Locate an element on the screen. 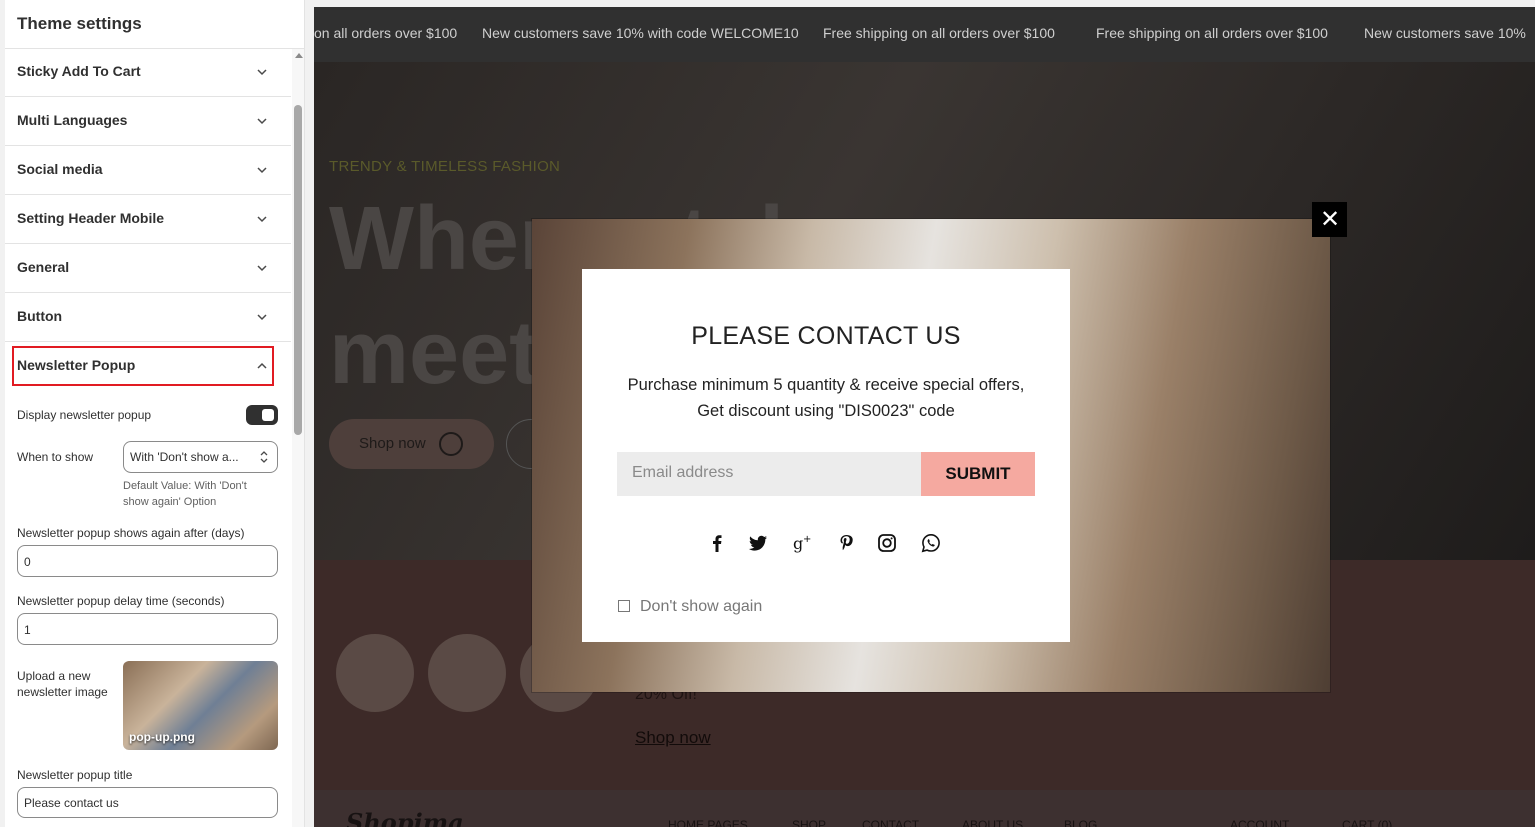 Image resolution: width=1535 pixels, height=827 pixels. scrollbar-thumb is located at coordinates (298, 270).